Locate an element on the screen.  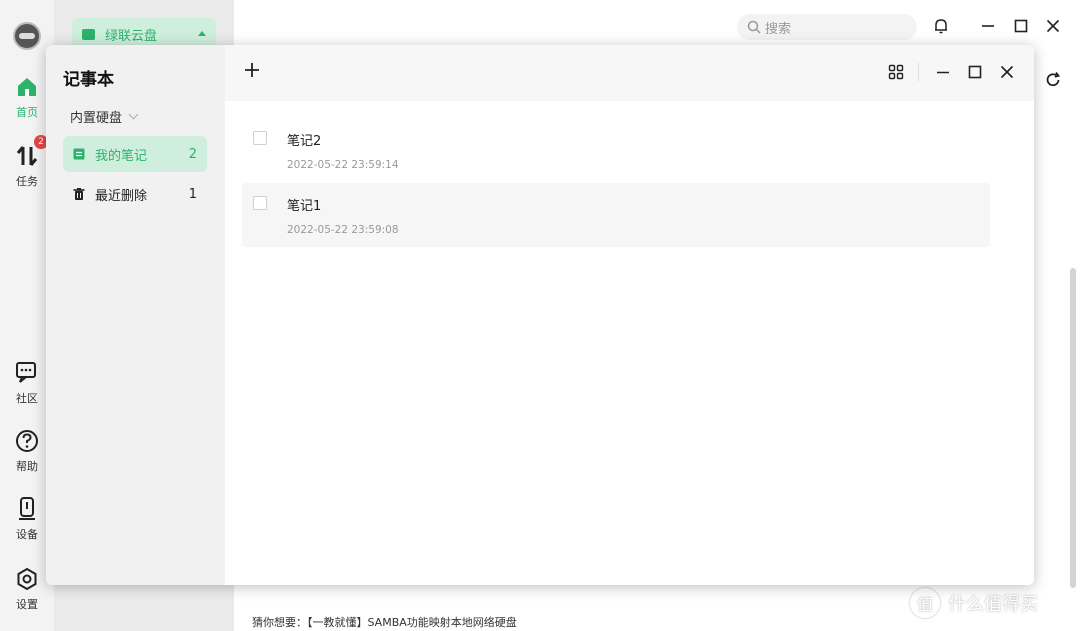
rail-label: 首页 is located at coordinates (27, 112).